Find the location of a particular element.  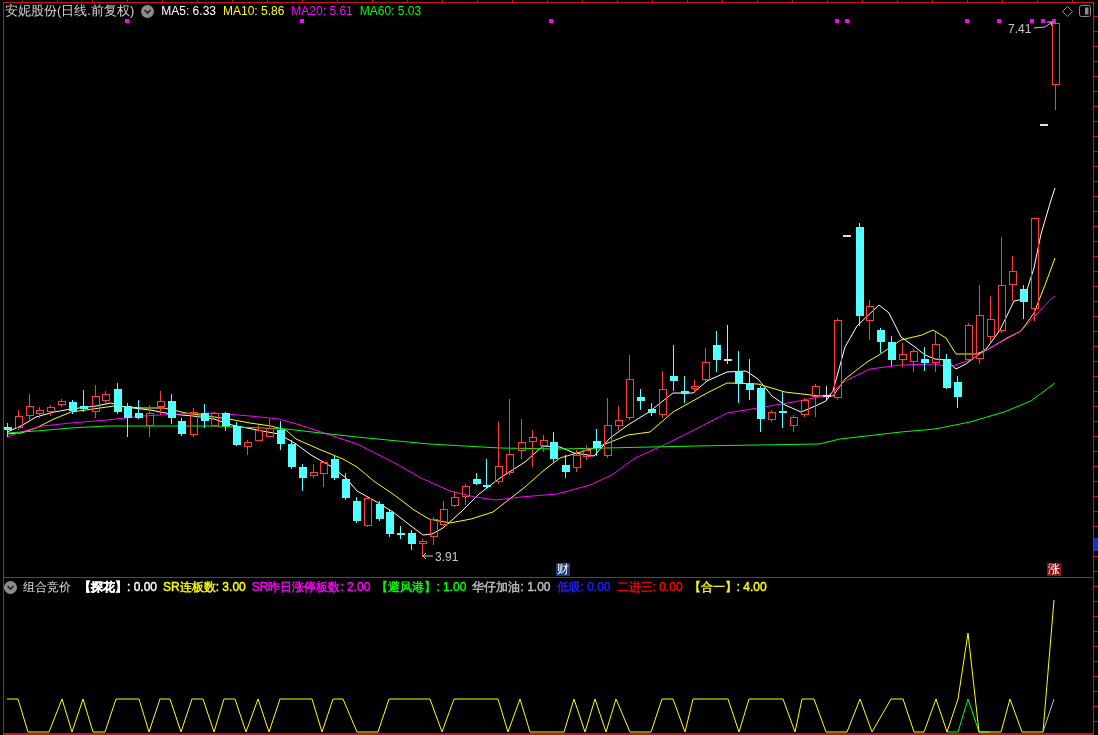

diamond-icon is located at coordinates (1067, 11).